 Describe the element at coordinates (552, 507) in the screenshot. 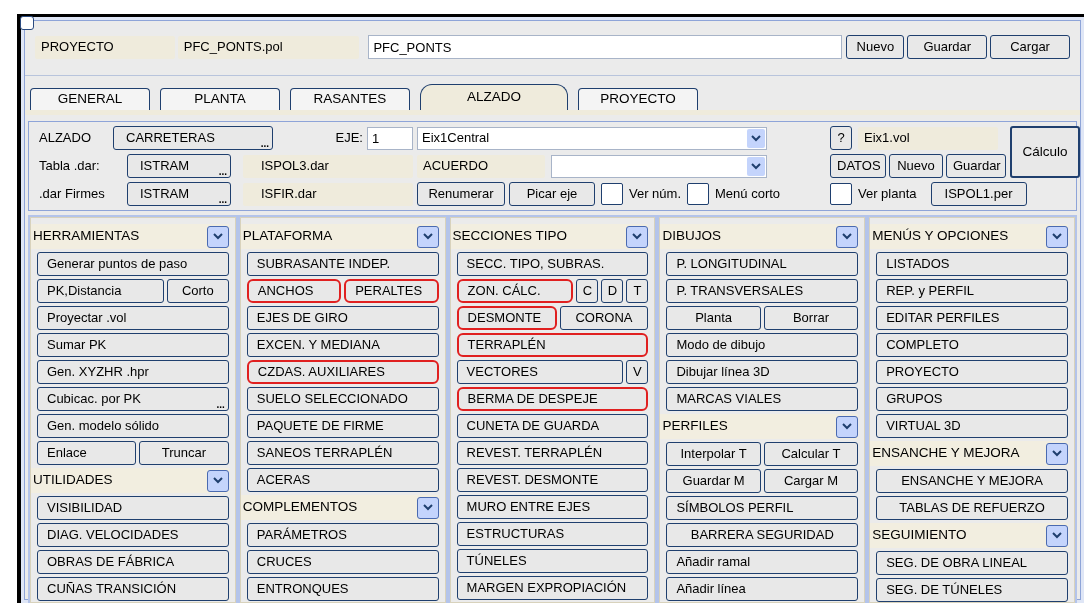

I see `menu-button: MURO ENTRE EJES` at that location.